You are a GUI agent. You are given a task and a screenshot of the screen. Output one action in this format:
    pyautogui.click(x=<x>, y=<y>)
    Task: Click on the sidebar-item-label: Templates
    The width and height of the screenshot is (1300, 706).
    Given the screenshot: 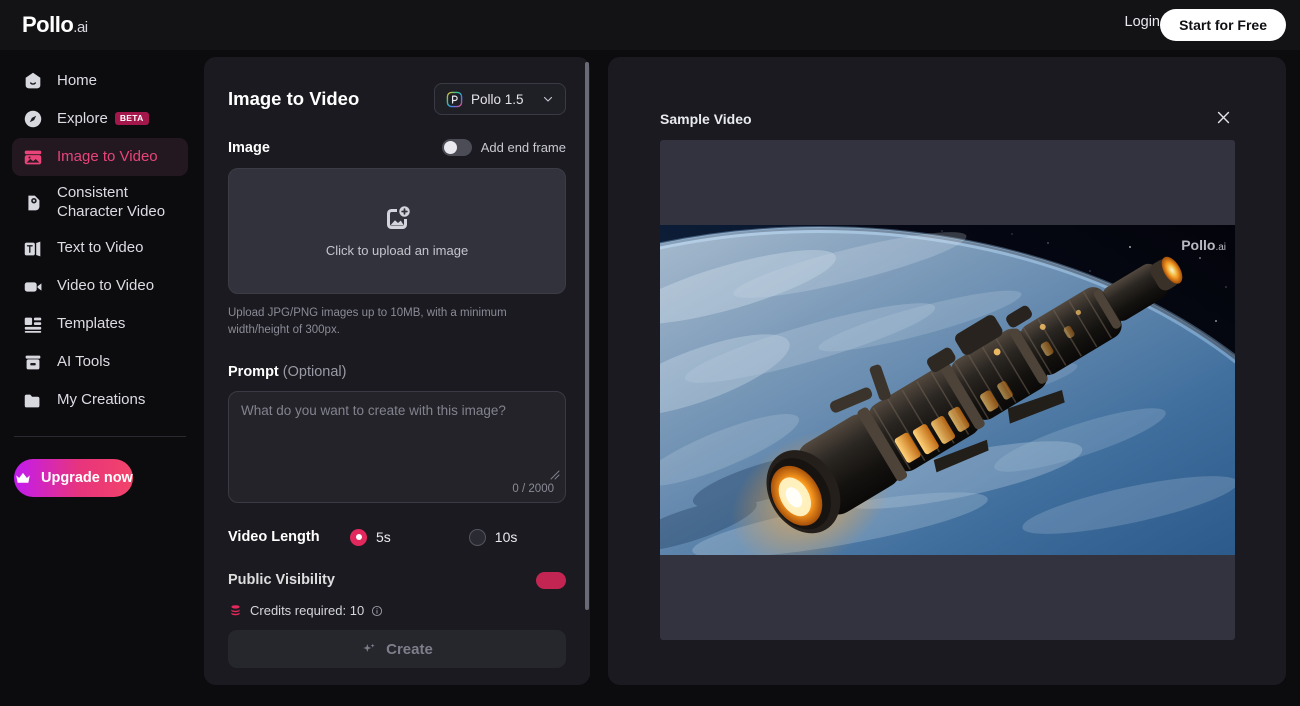 What is the action you would take?
    pyautogui.click(x=91, y=324)
    